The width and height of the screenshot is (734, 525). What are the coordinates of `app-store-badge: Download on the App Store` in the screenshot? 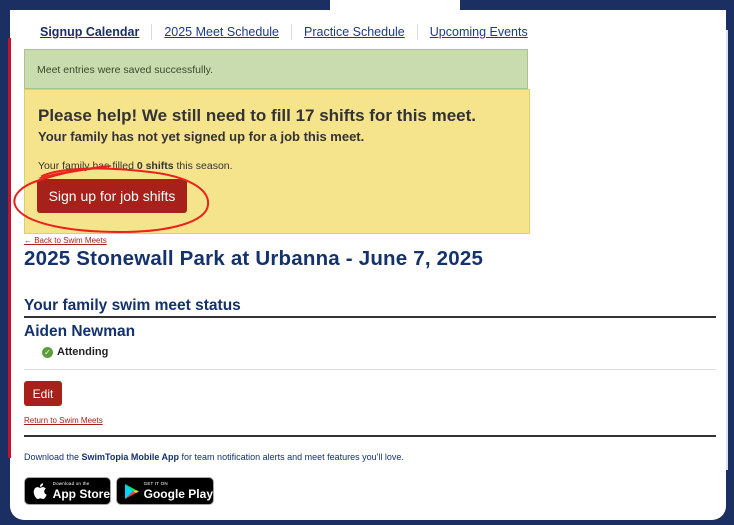 It's located at (67, 491).